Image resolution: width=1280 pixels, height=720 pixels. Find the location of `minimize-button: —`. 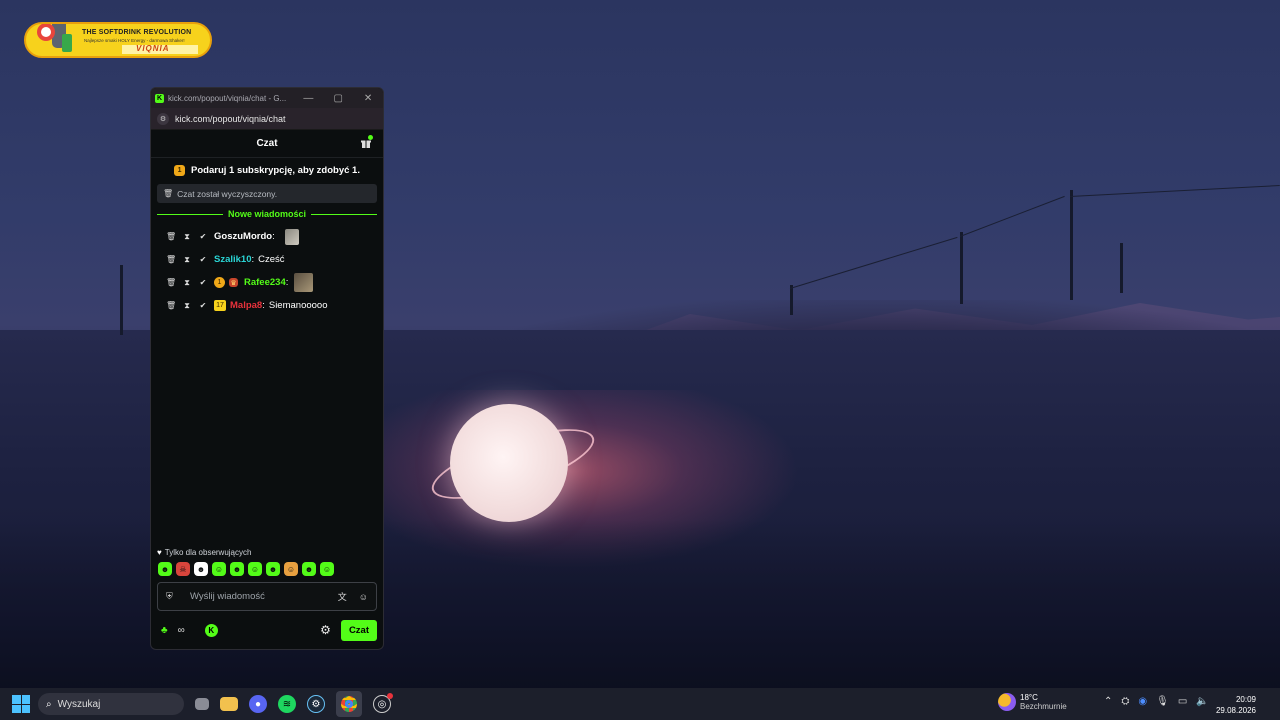

minimize-button: — is located at coordinates (308, 98).